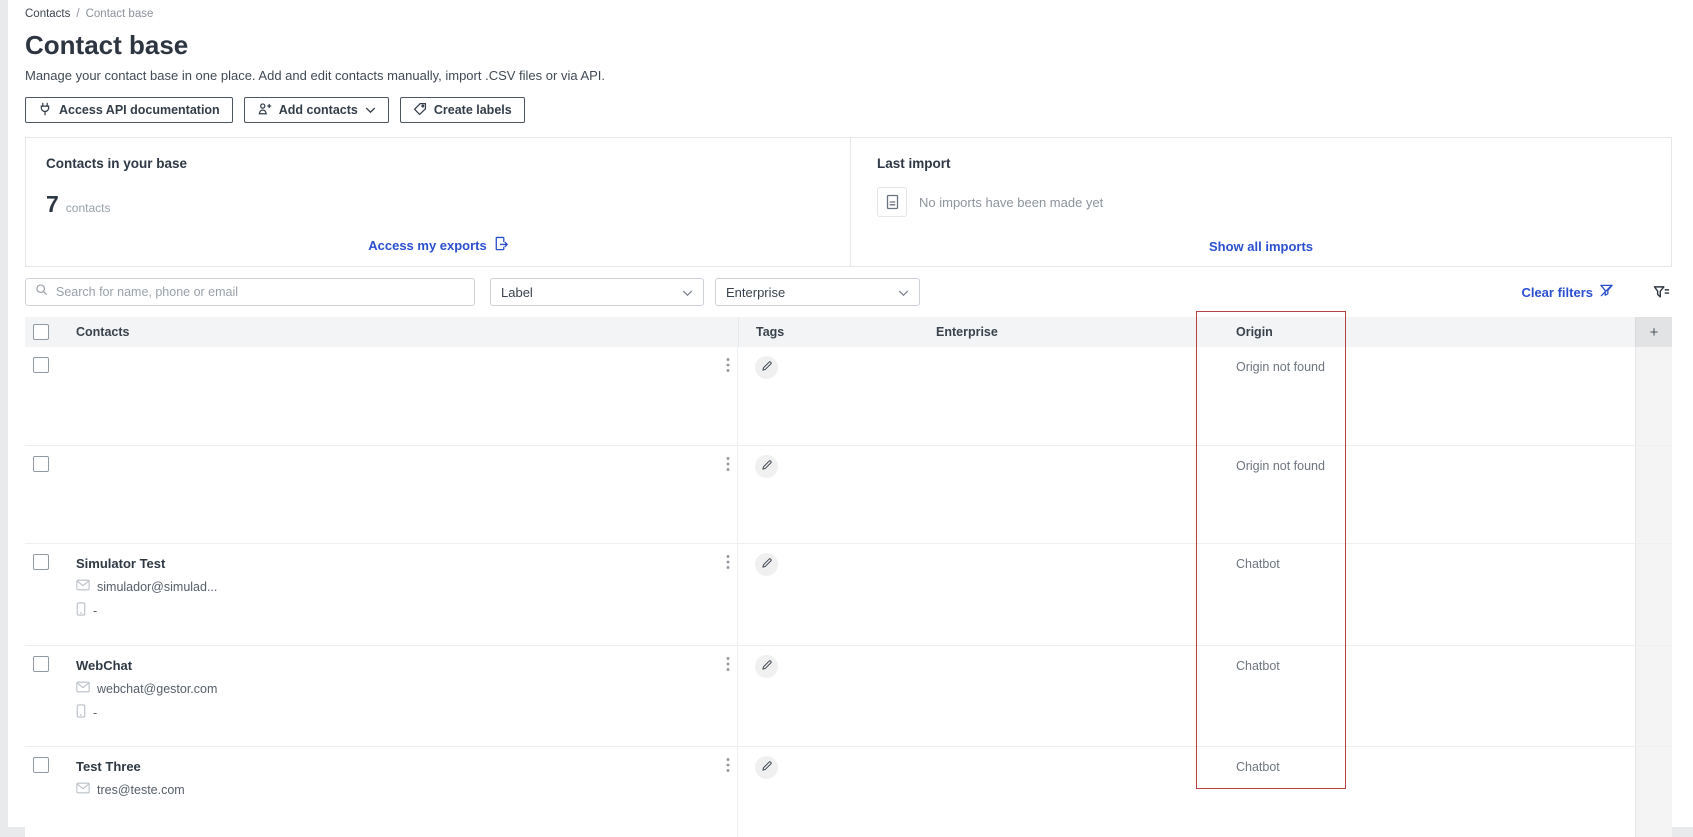 This screenshot has width=1693, height=837. I want to click on contact-email: tres@teste.com, so click(141, 789).